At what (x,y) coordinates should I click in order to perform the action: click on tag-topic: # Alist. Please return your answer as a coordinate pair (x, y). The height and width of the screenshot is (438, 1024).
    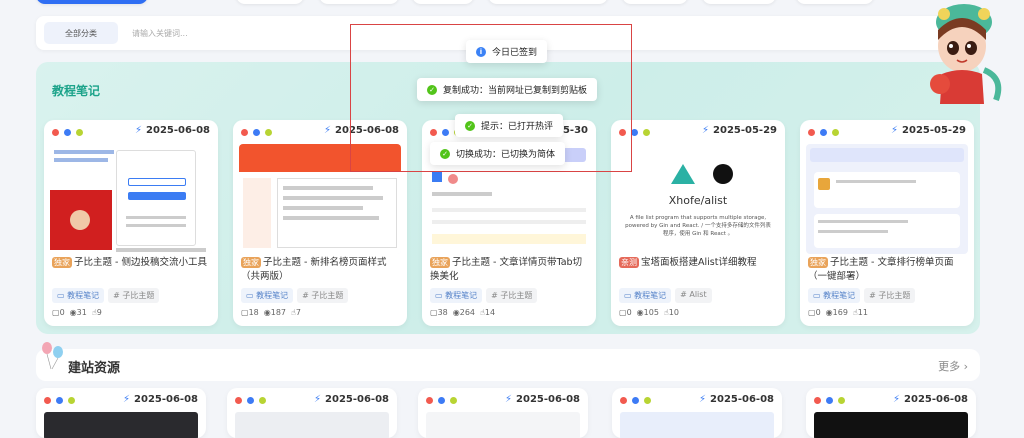
    Looking at the image, I should click on (693, 295).